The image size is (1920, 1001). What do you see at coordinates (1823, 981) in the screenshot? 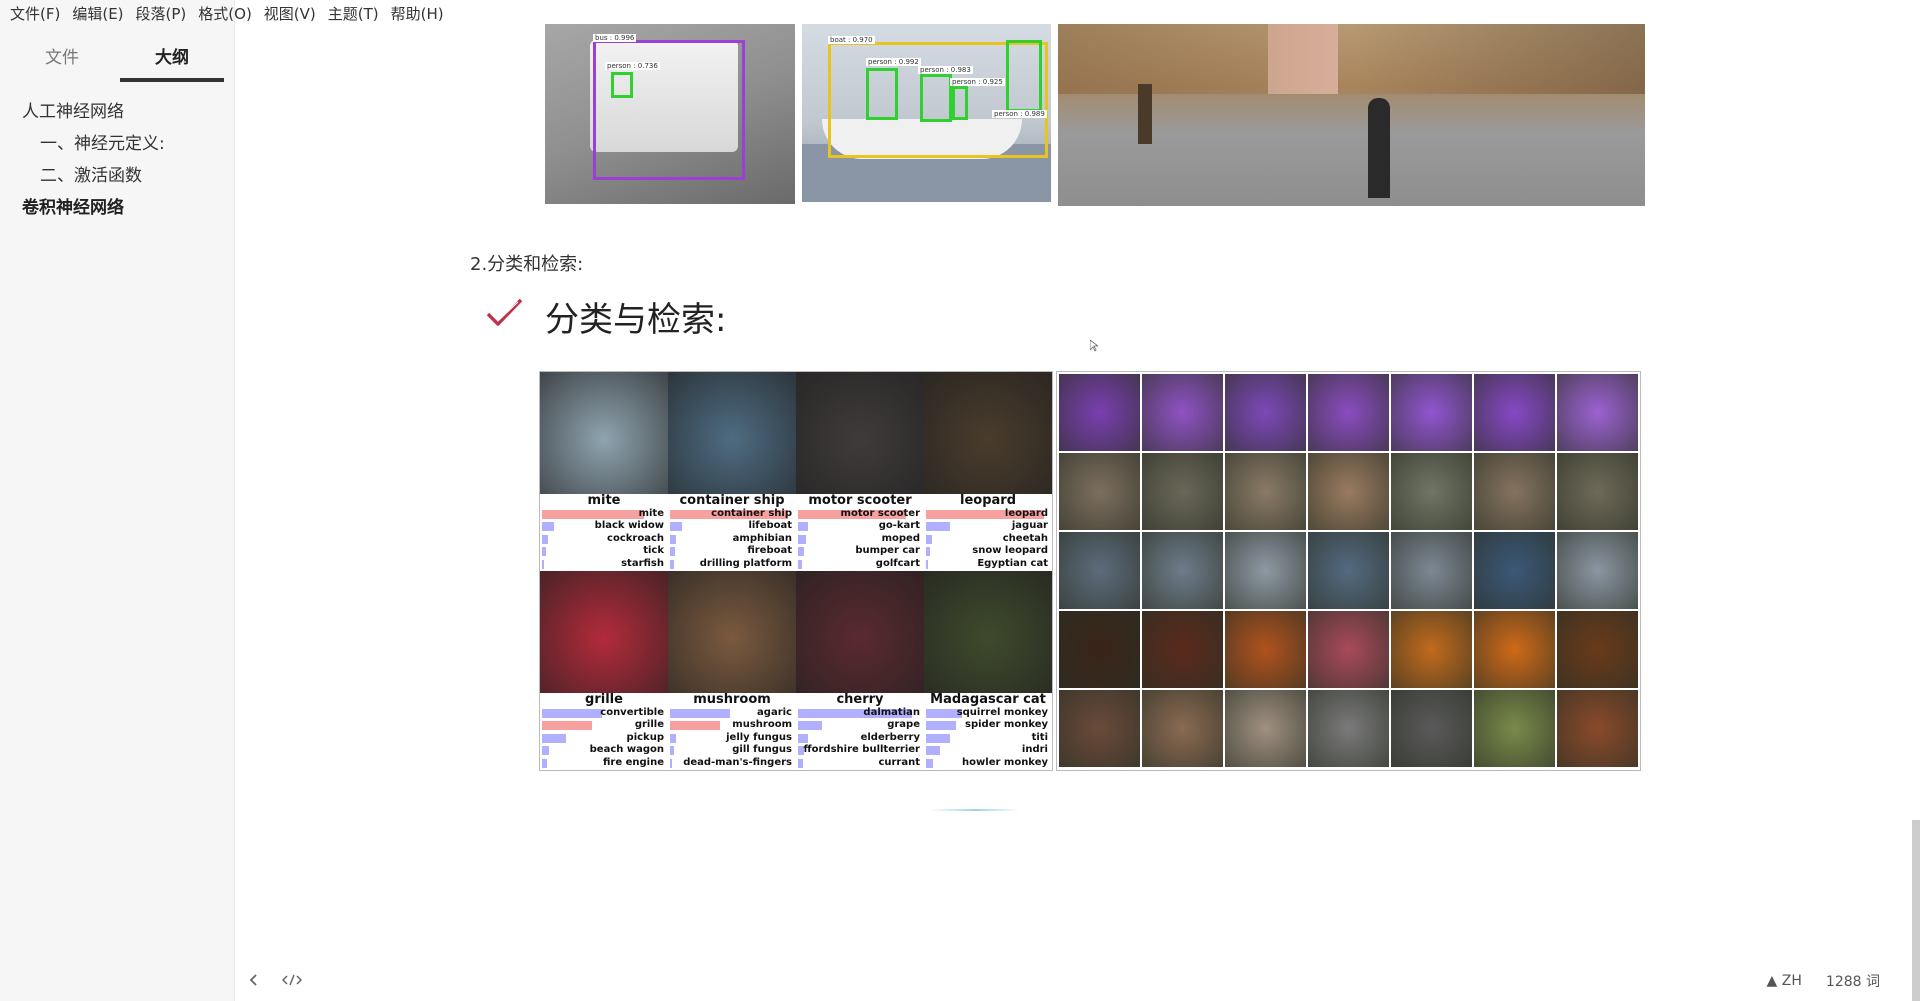
I see `status-bar: ▲ ZH 1288 词` at bounding box center [1823, 981].